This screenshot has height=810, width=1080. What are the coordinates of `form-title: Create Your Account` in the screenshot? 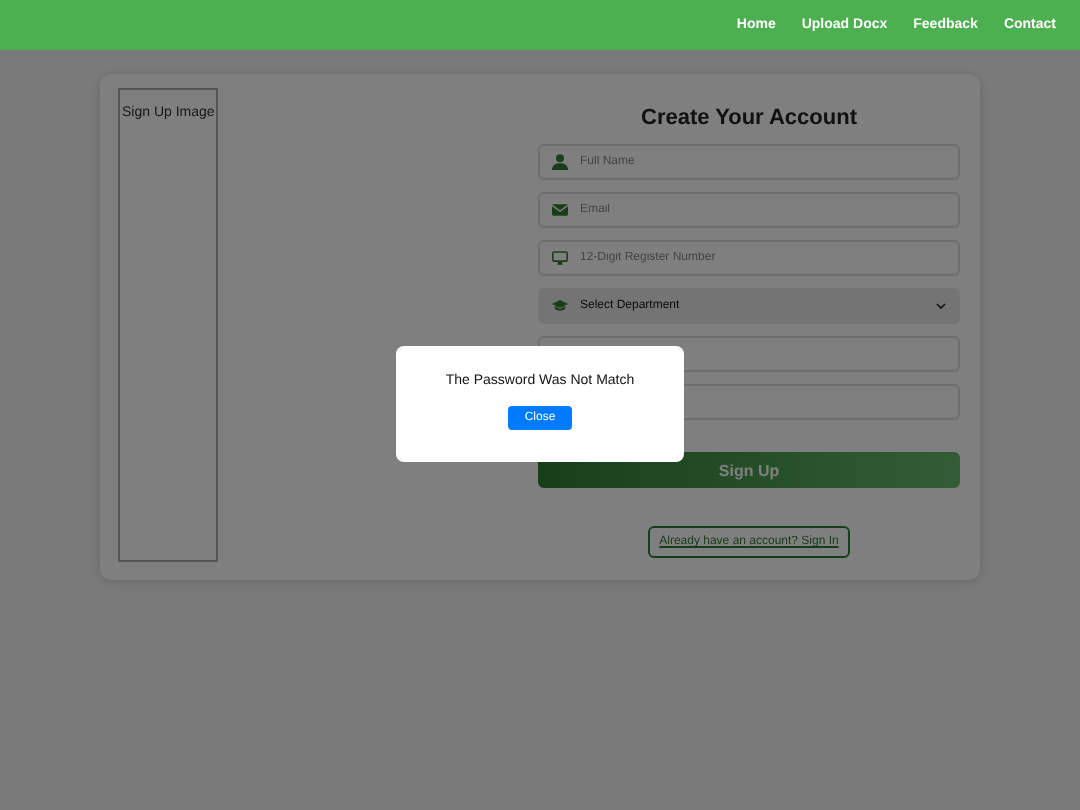 It's located at (749, 118).